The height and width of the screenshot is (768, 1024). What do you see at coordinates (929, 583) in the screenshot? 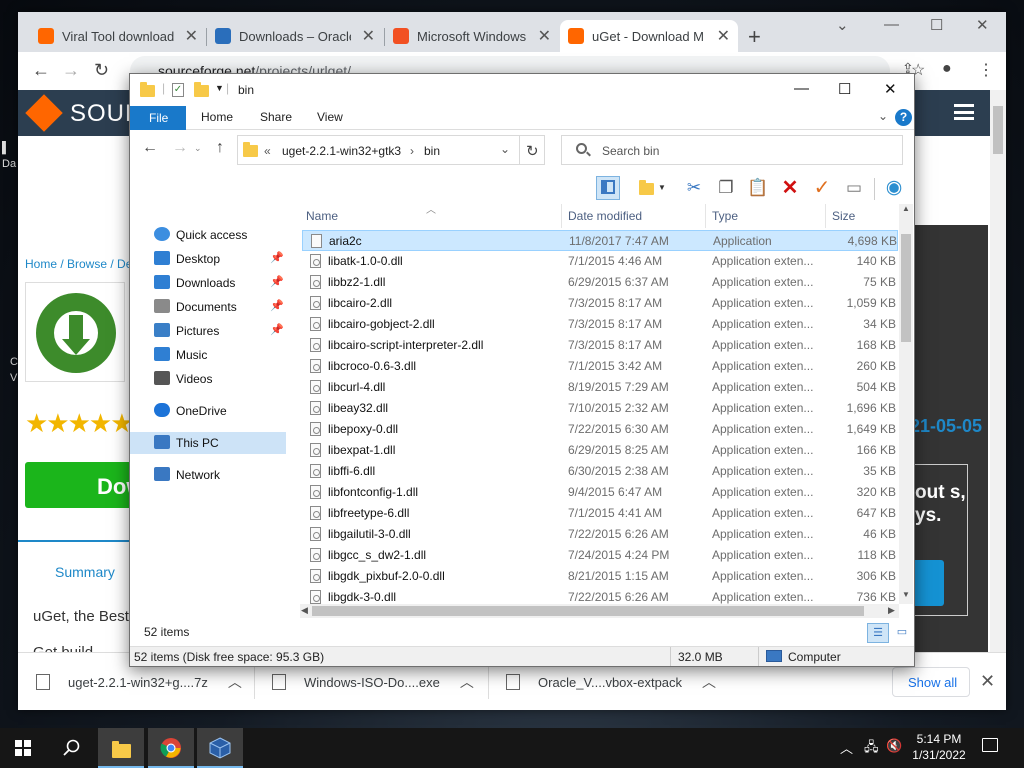
I see `promo-button` at bounding box center [929, 583].